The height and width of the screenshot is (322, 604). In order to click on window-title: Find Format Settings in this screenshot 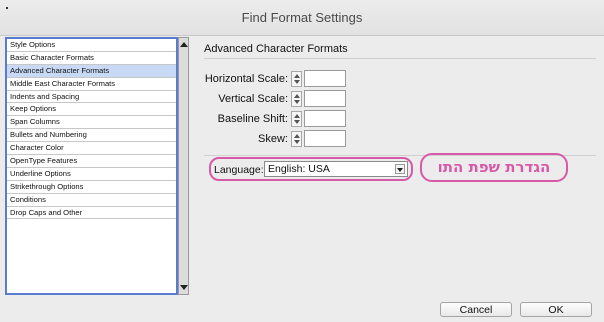, I will do `click(302, 17)`.